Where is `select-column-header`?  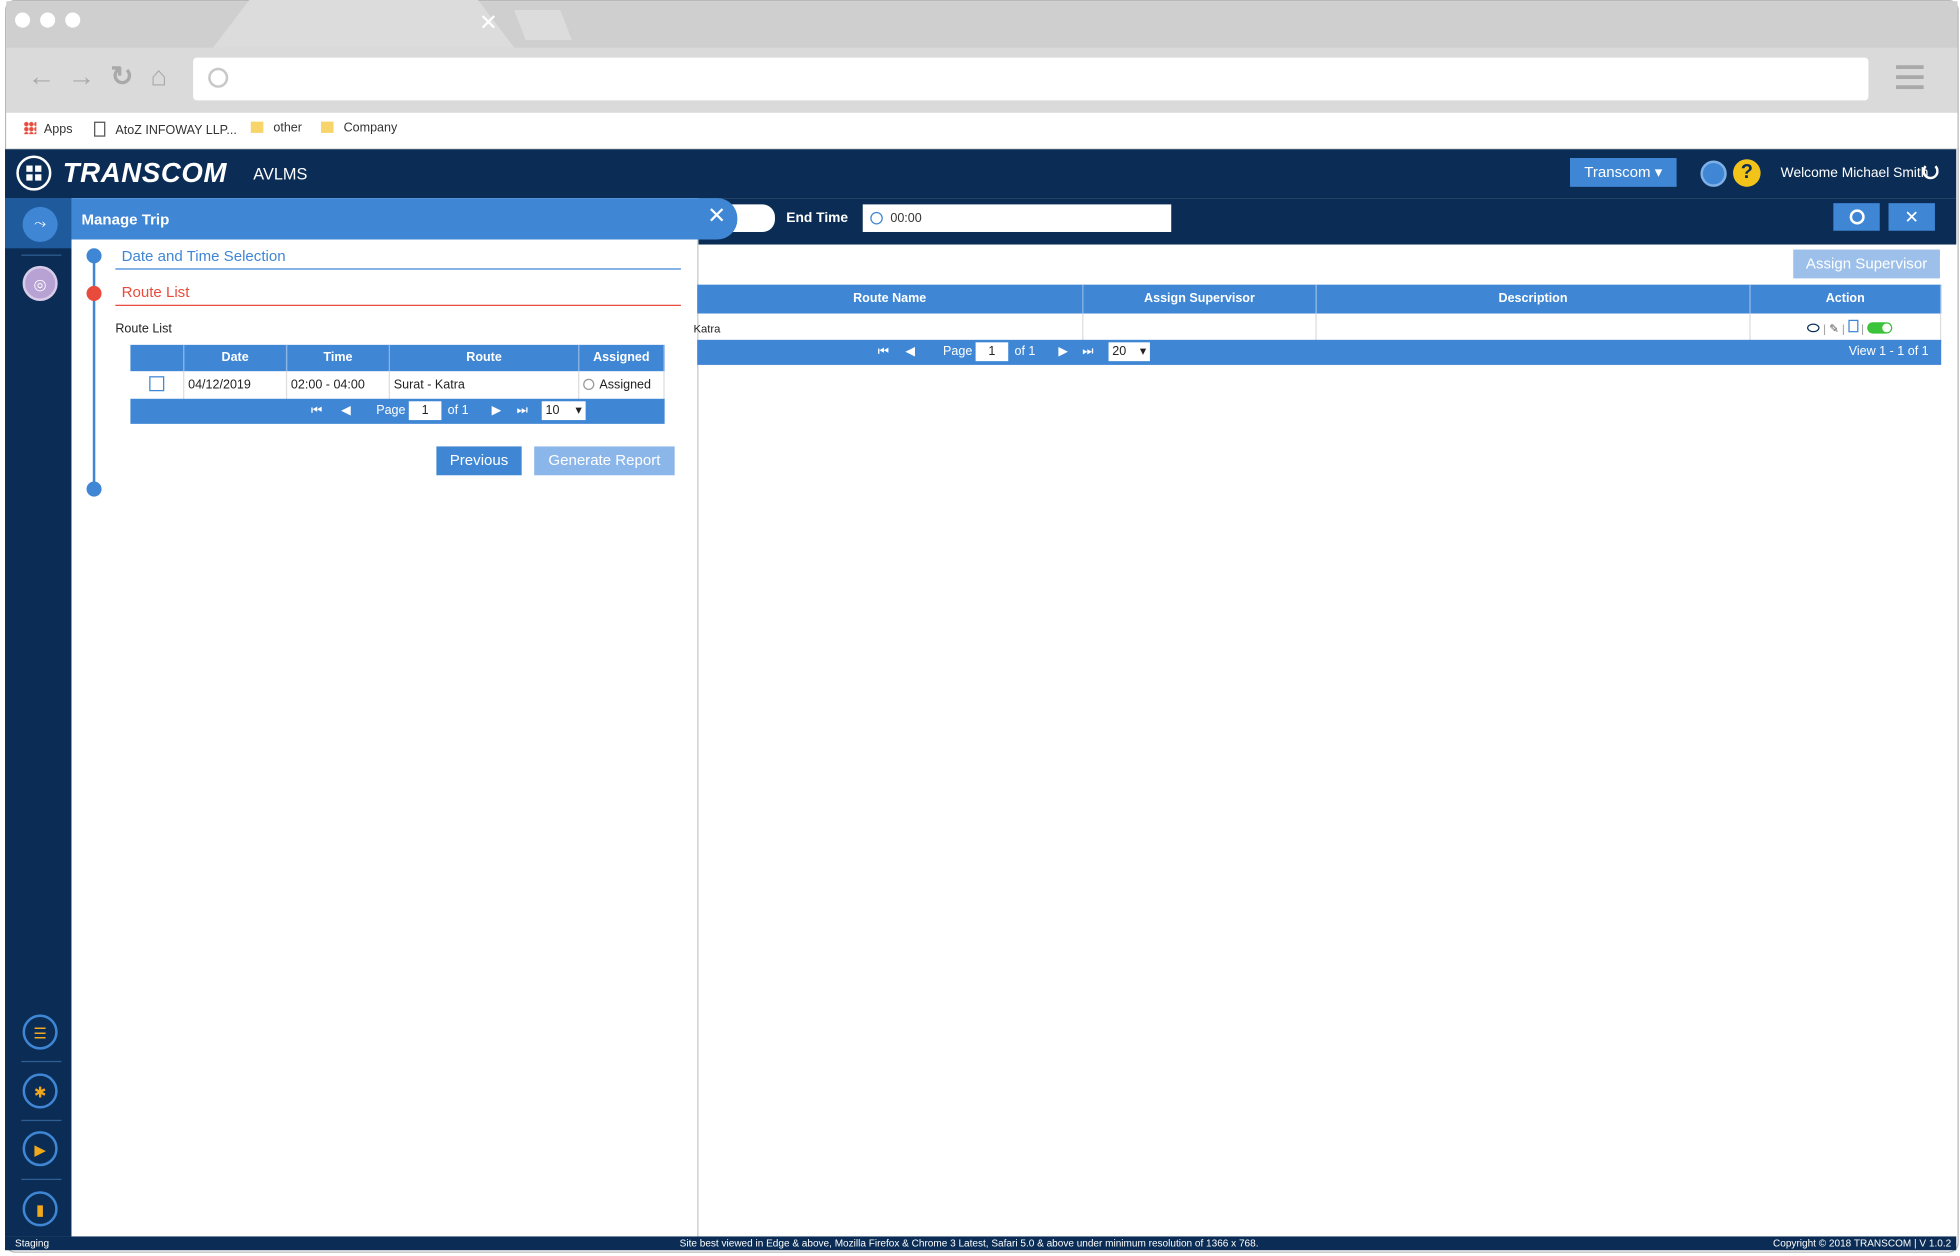 select-column-header is located at coordinates (157, 358).